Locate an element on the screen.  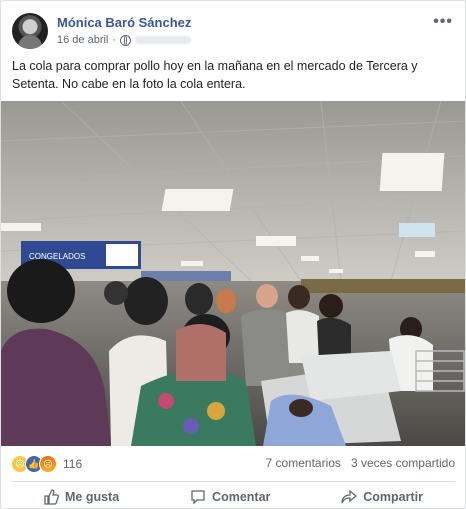
share-label: Compartir is located at coordinates (393, 497).